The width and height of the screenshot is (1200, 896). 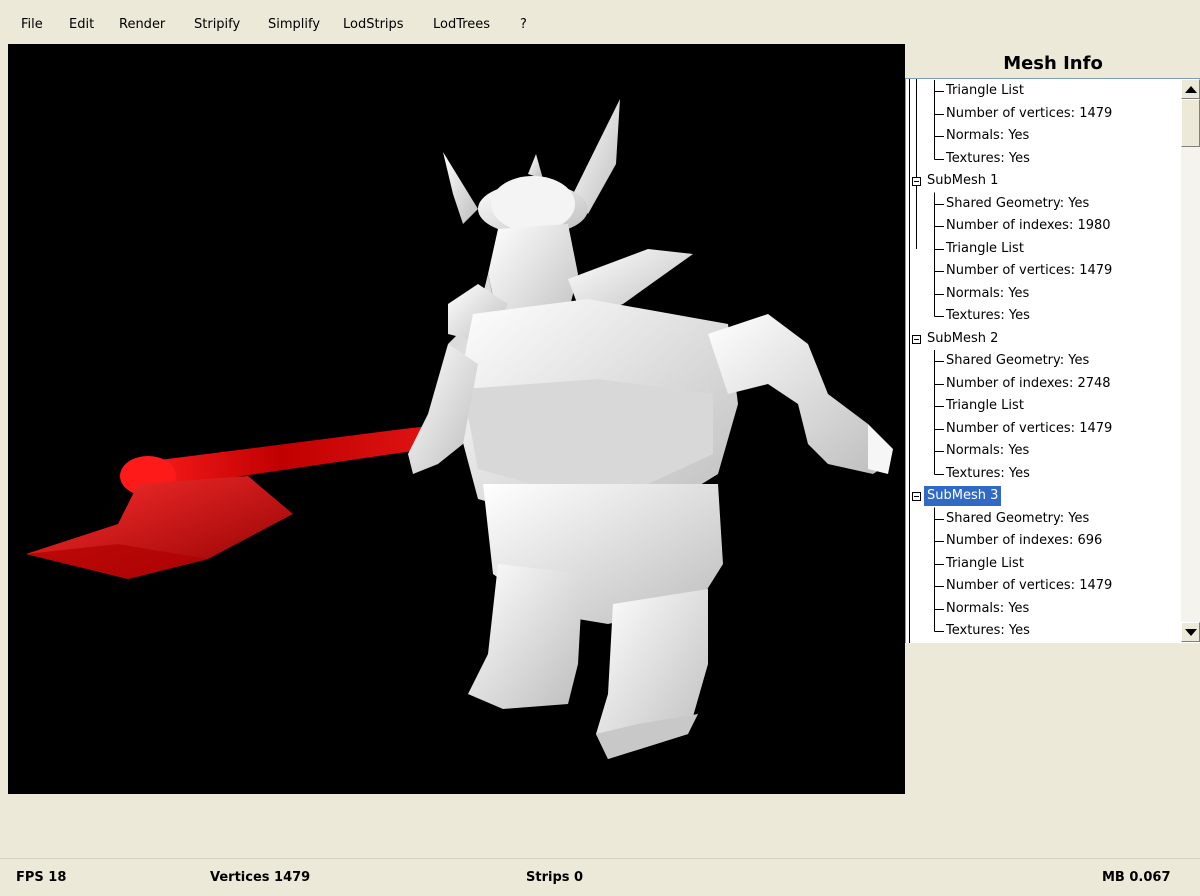 What do you see at coordinates (461, 25) in the screenshot?
I see `menu-lodtrees: LodTrees` at bounding box center [461, 25].